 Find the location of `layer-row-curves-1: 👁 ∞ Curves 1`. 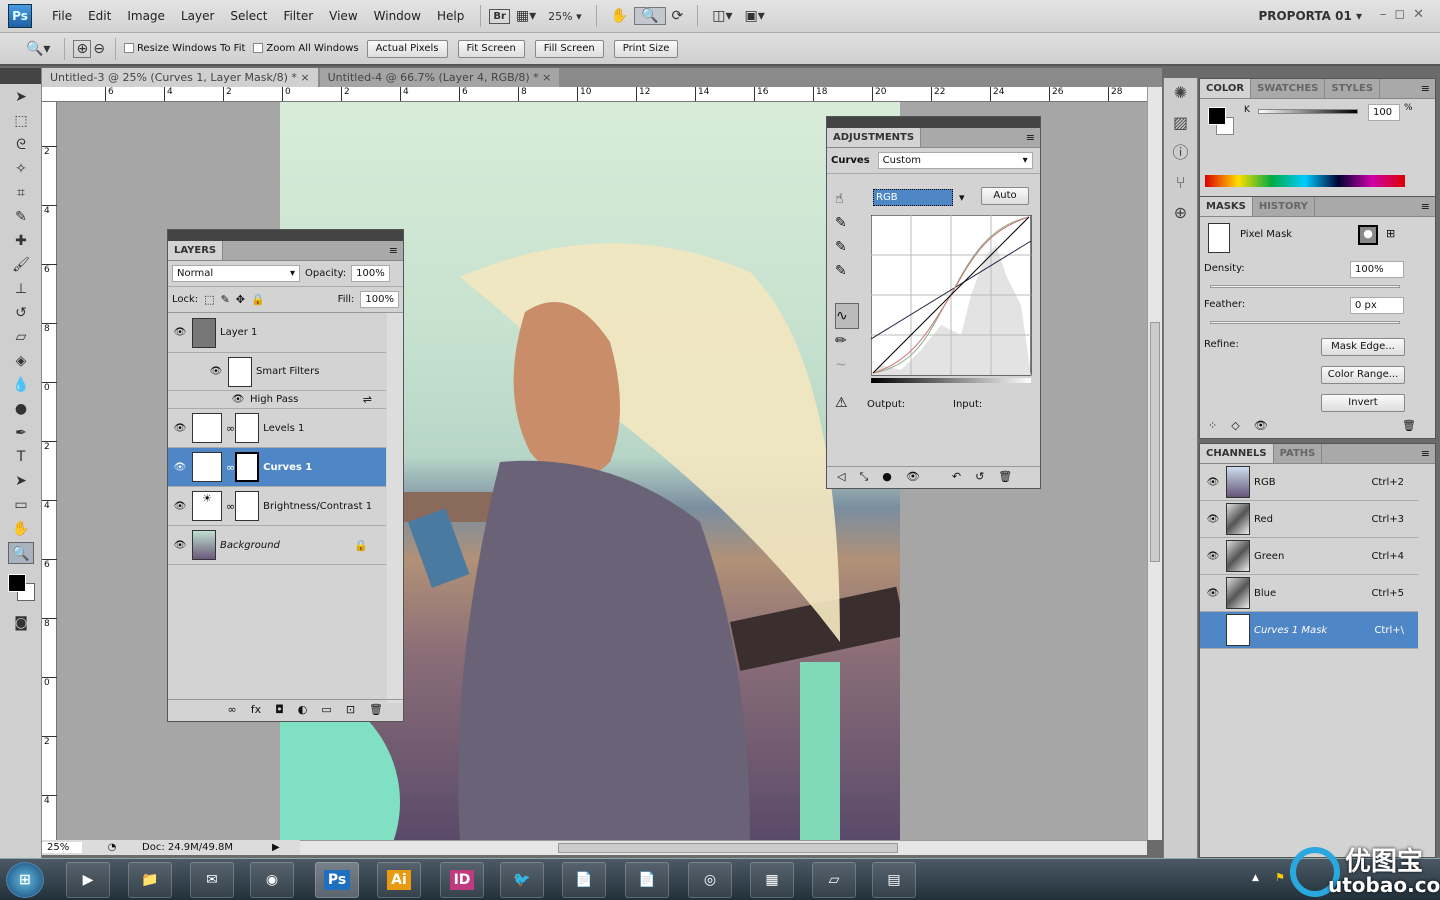

layer-row-curves-1: 👁 ∞ Curves 1 is located at coordinates (277, 467).